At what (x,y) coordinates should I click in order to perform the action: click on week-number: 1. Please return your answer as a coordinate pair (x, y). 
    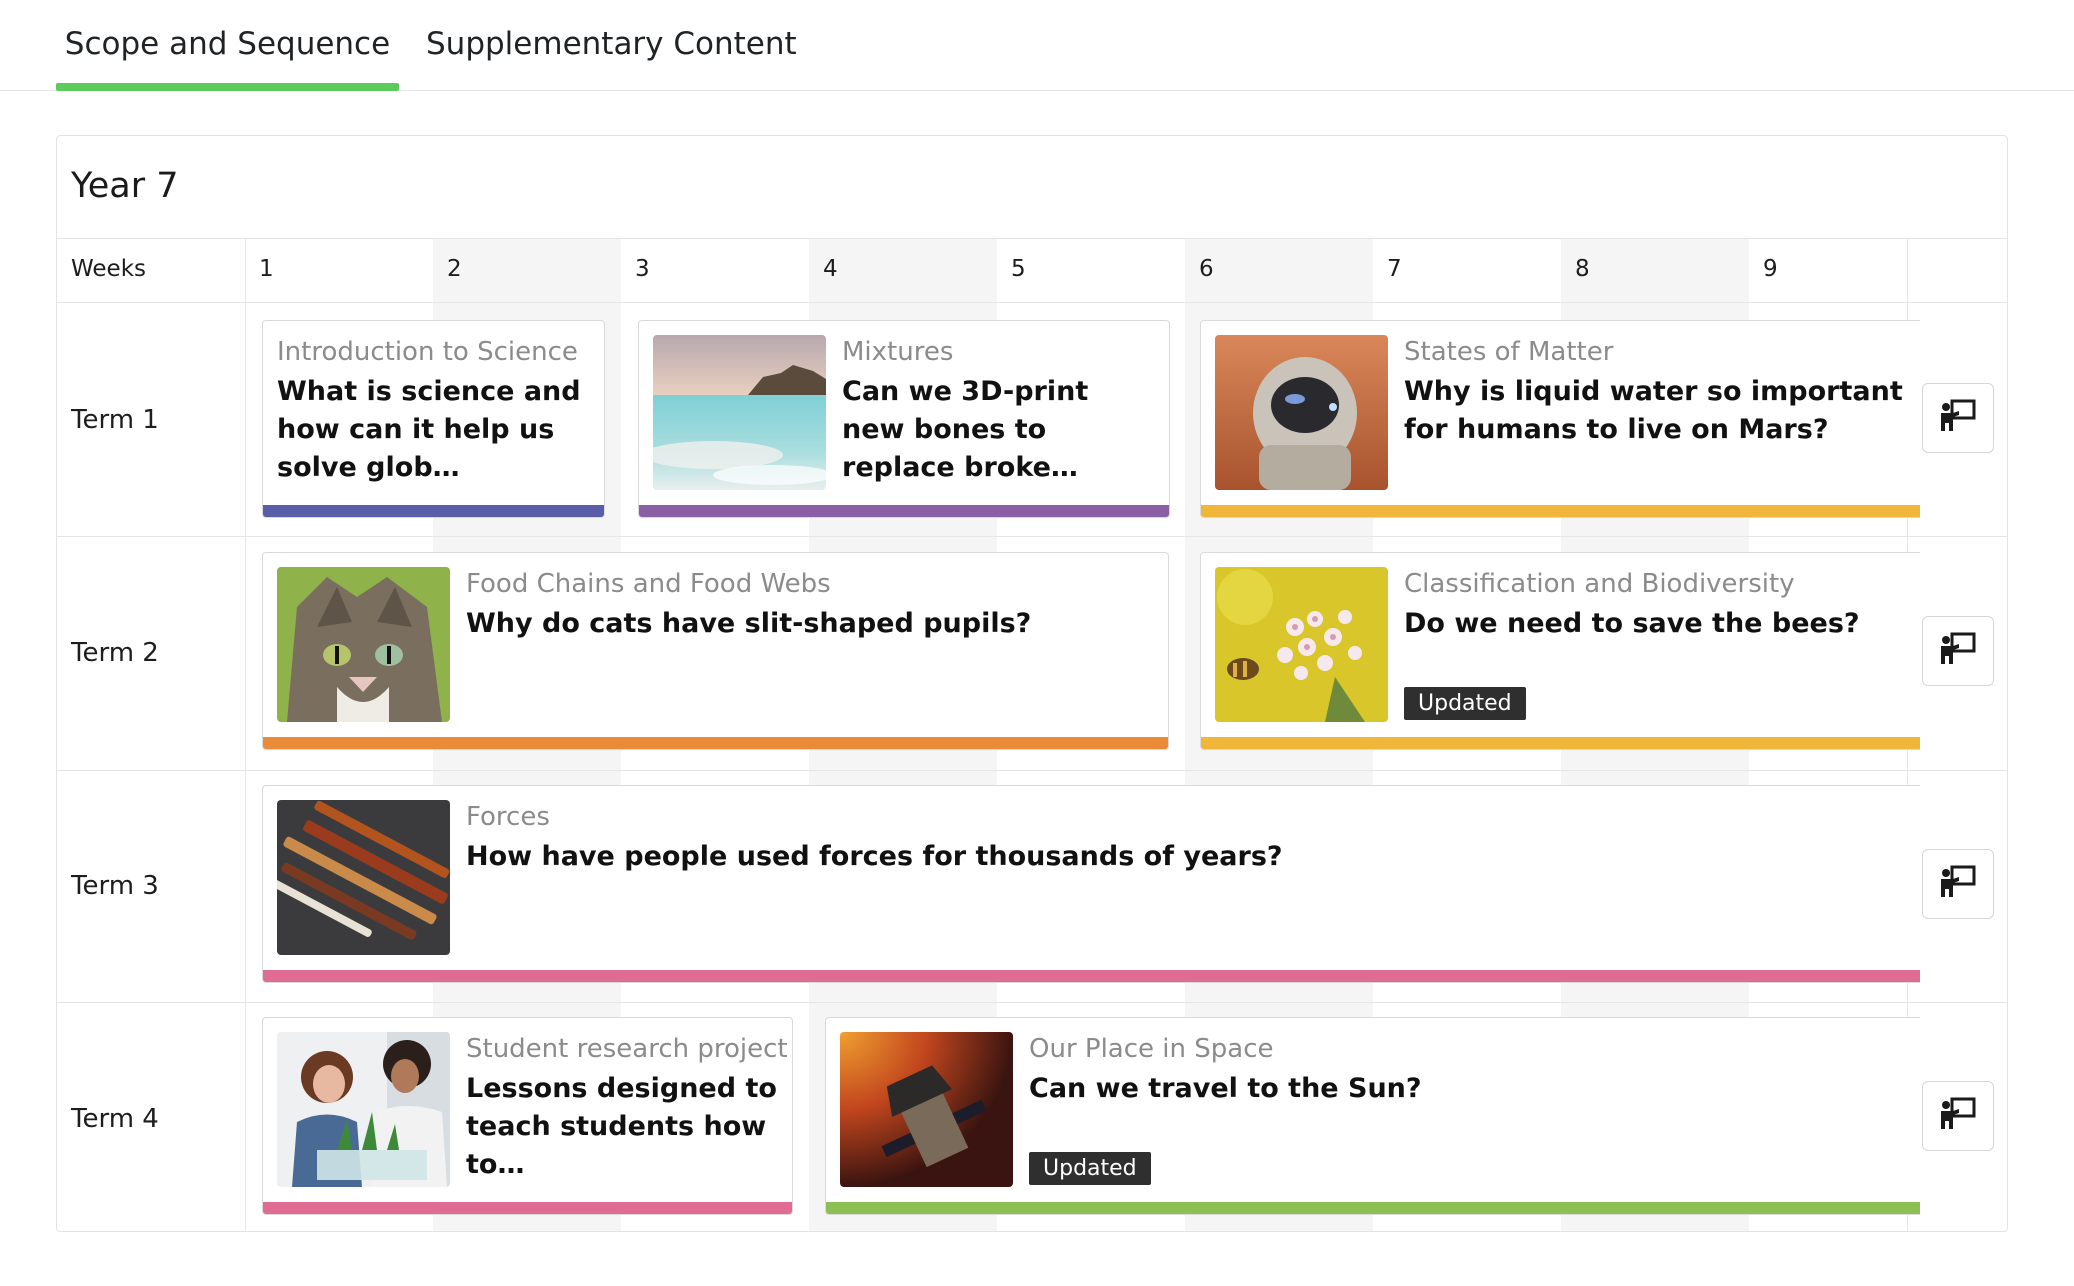
    Looking at the image, I should click on (266, 269).